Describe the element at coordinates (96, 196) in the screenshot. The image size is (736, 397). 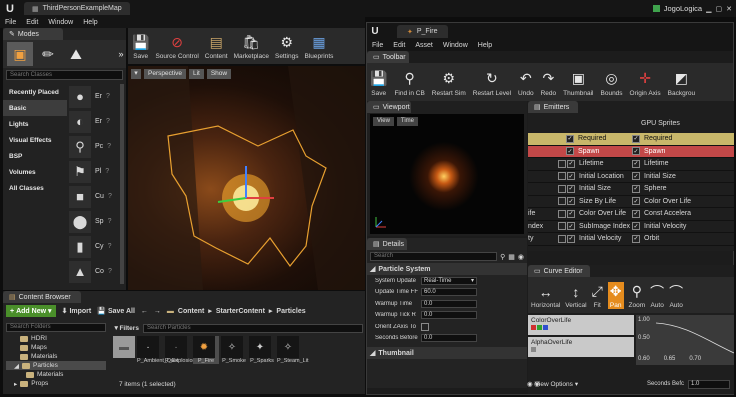
I see `class-item: ■ Cu?` at that location.